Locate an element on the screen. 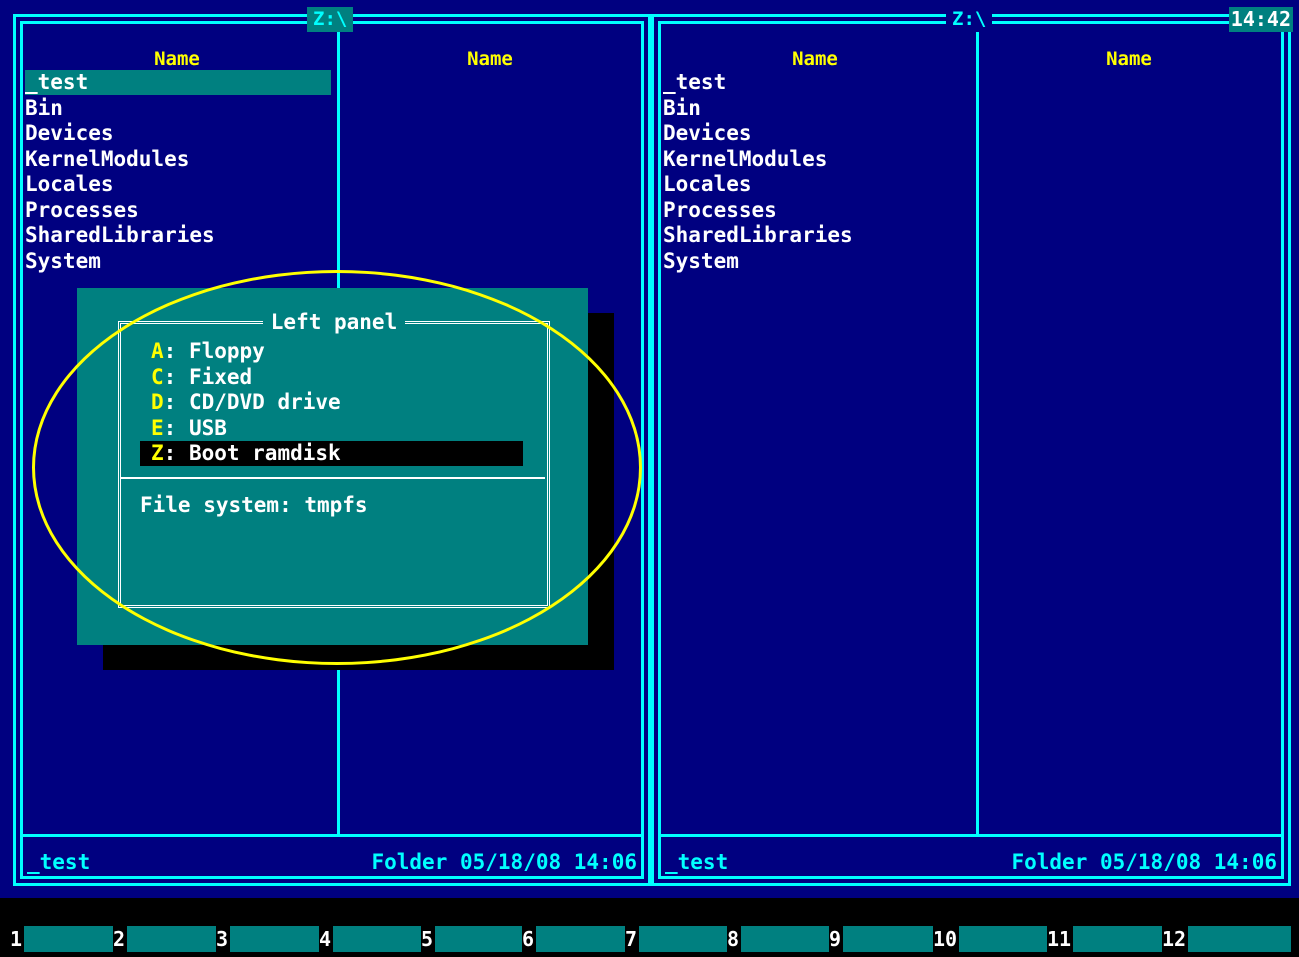 The width and height of the screenshot is (1299, 957). function-key-6: 6 is located at coordinates (573, 939).